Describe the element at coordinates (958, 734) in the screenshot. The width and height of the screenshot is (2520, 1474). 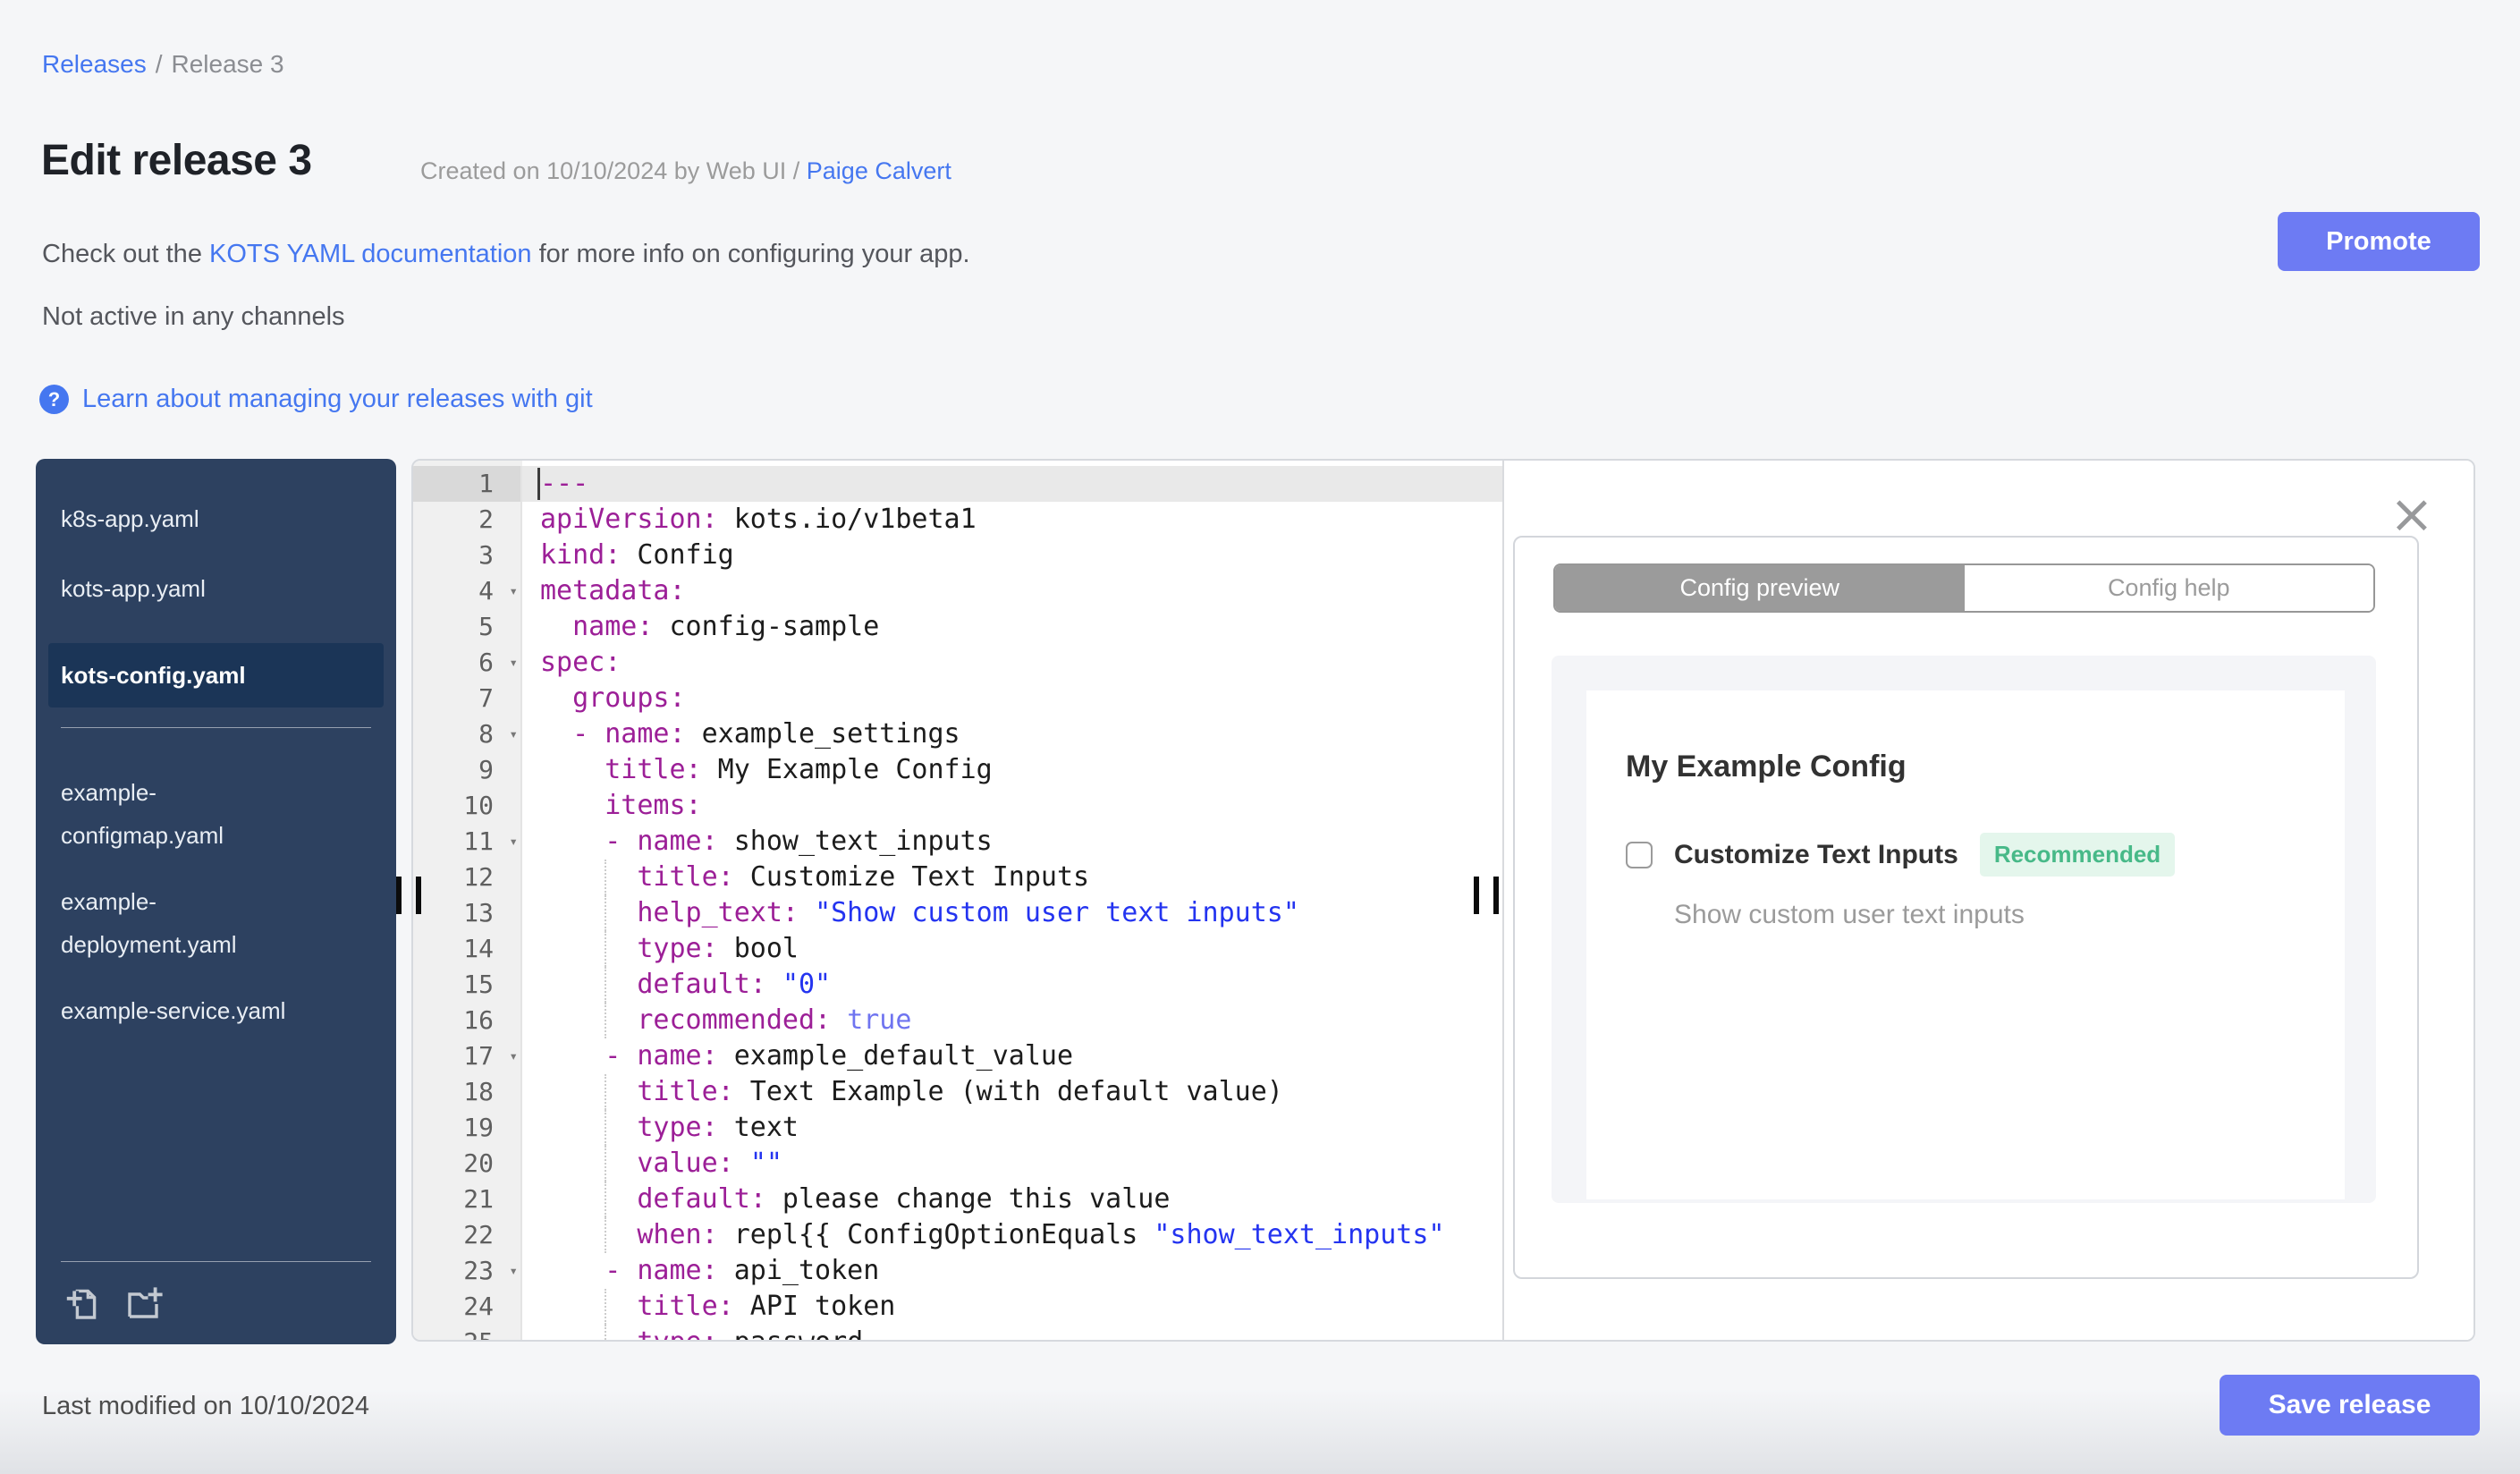
I see `code-line: 8 ▾ - name: example_settings` at that location.